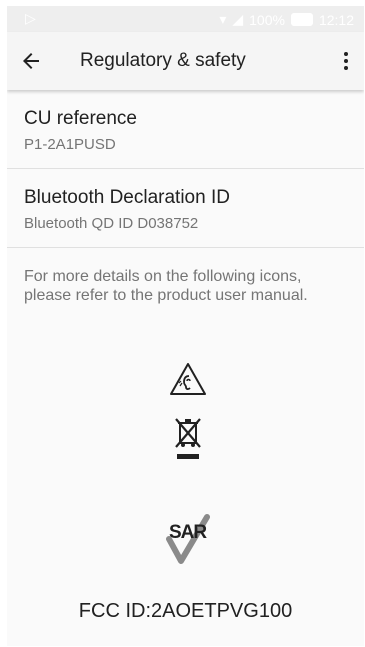  Describe the element at coordinates (163, 60) in the screenshot. I see `page-title: Regulatory & safety` at that location.